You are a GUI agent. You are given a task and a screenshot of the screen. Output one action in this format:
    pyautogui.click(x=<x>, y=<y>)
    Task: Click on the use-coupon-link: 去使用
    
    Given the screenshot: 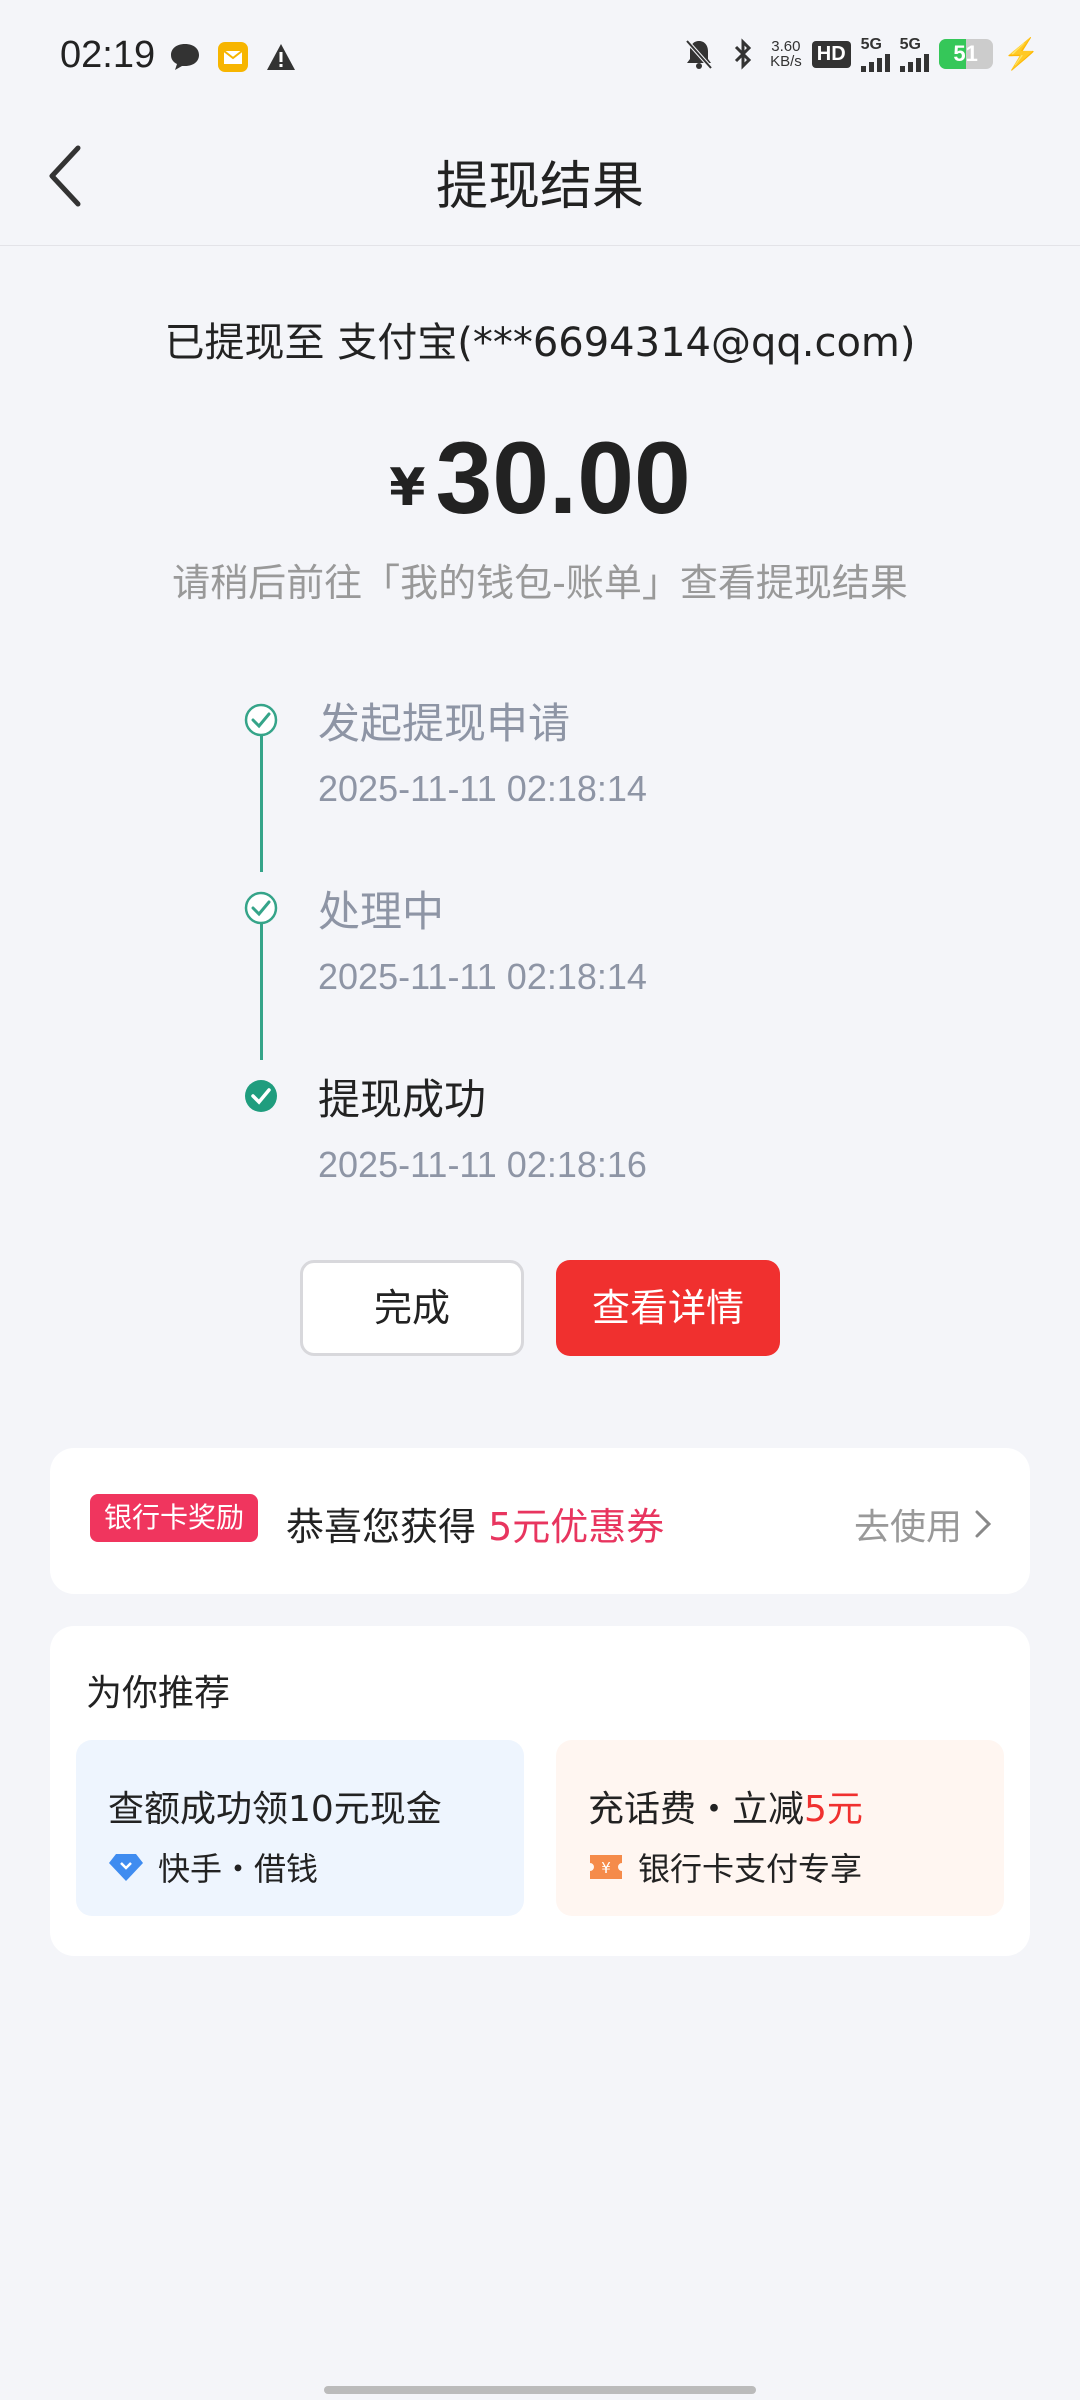 What is the action you would take?
    pyautogui.click(x=924, y=1524)
    